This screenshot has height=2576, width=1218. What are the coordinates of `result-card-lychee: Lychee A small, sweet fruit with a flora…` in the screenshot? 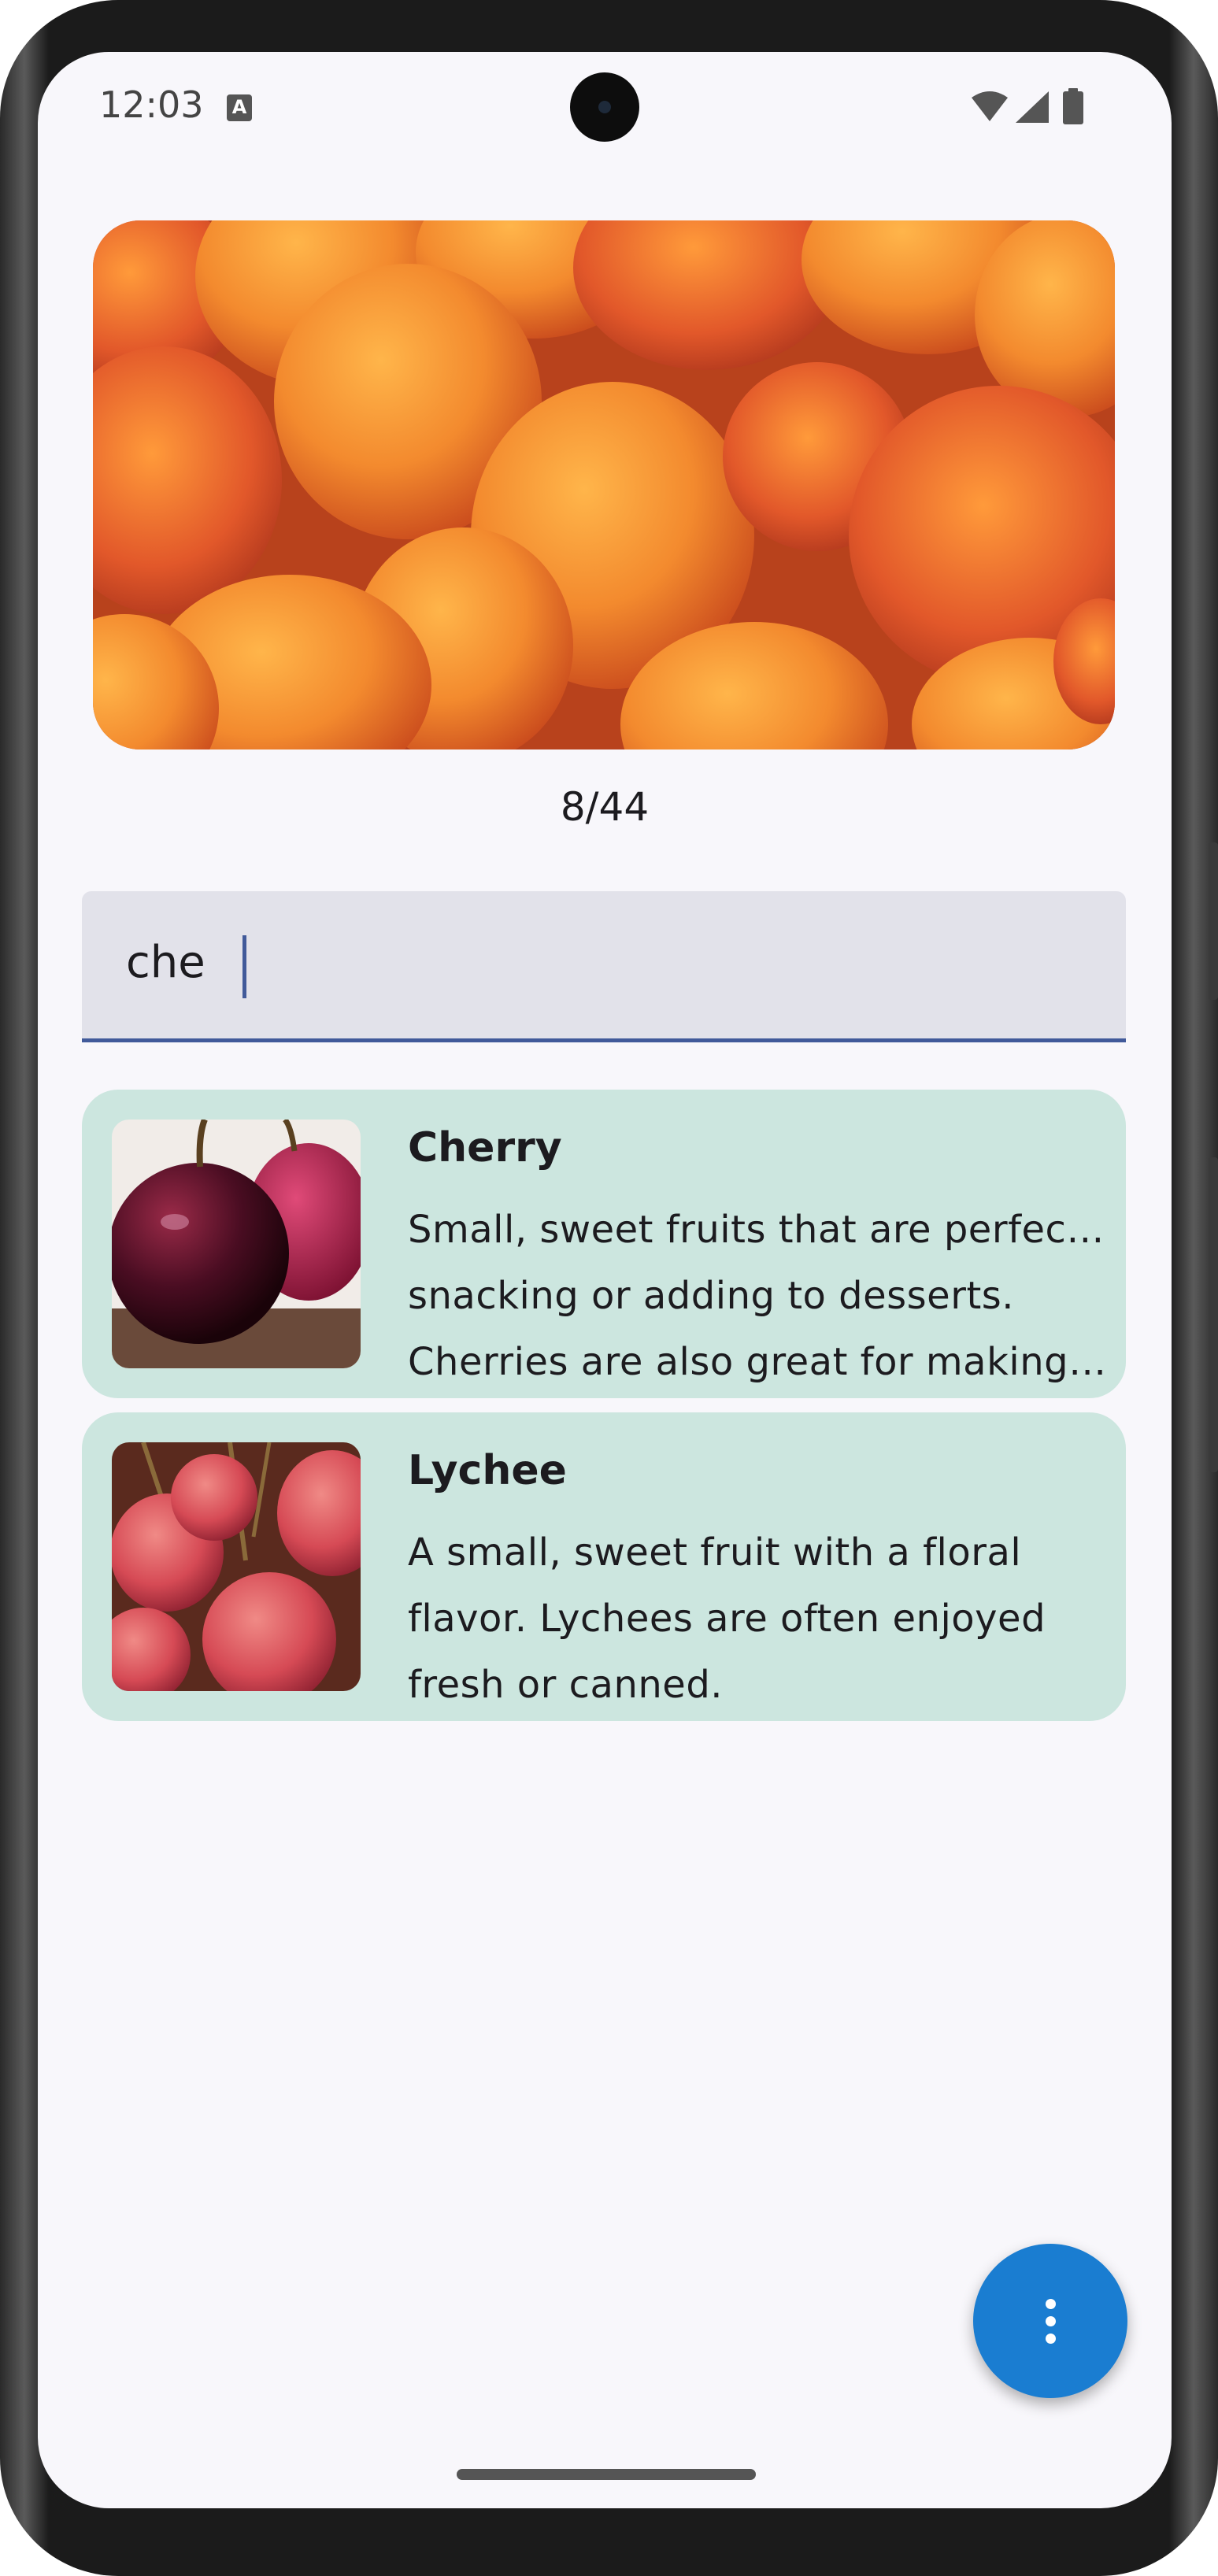 It's located at (604, 1566).